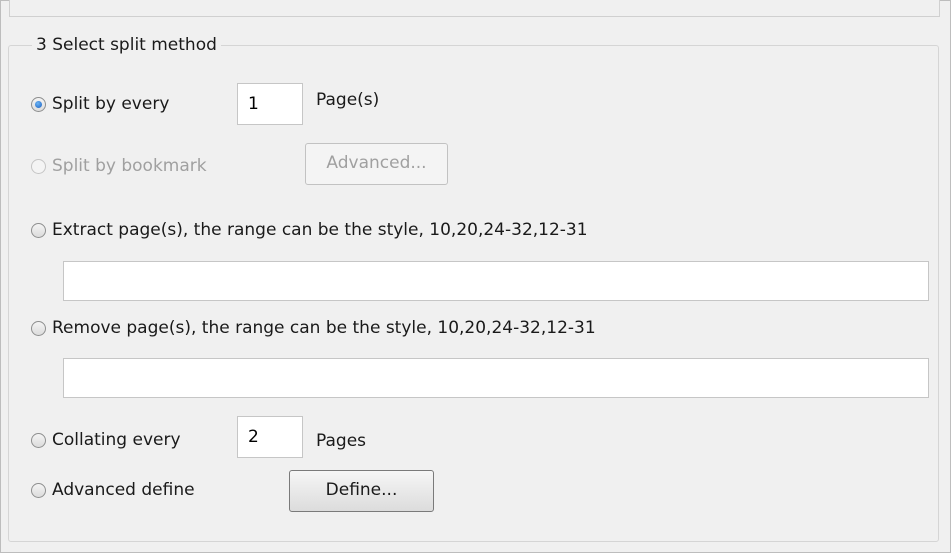  I want to click on split-every-option: Split by every, so click(100, 104).